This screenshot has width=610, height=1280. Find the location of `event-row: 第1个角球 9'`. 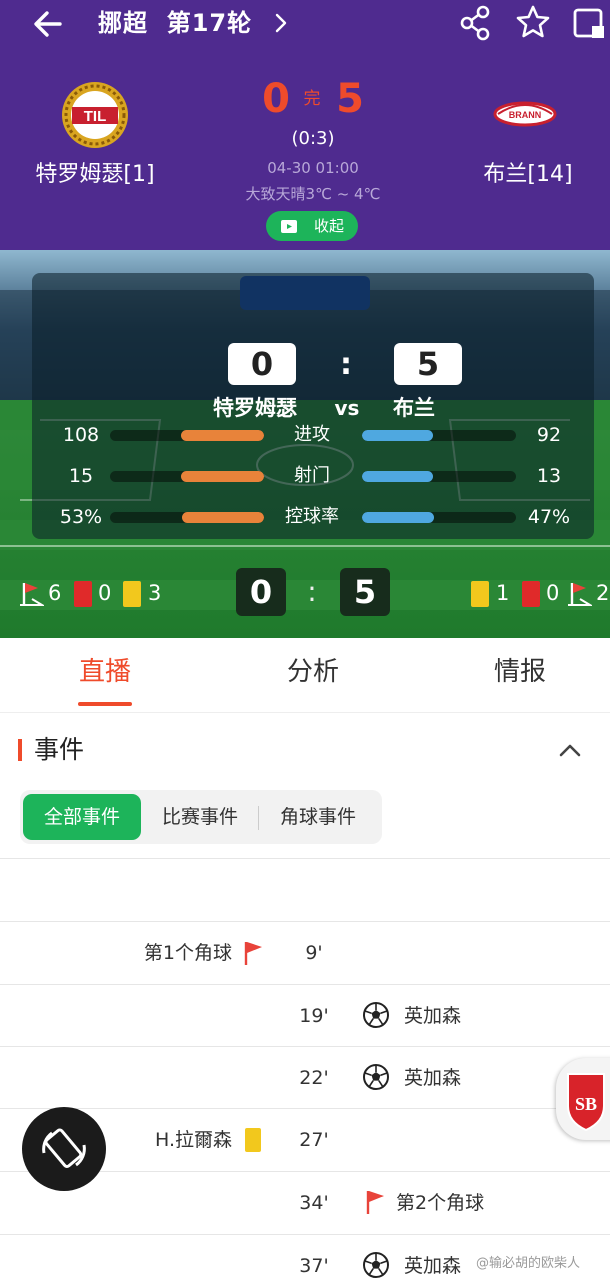

event-row: 第1个角球 9' is located at coordinates (305, 953).